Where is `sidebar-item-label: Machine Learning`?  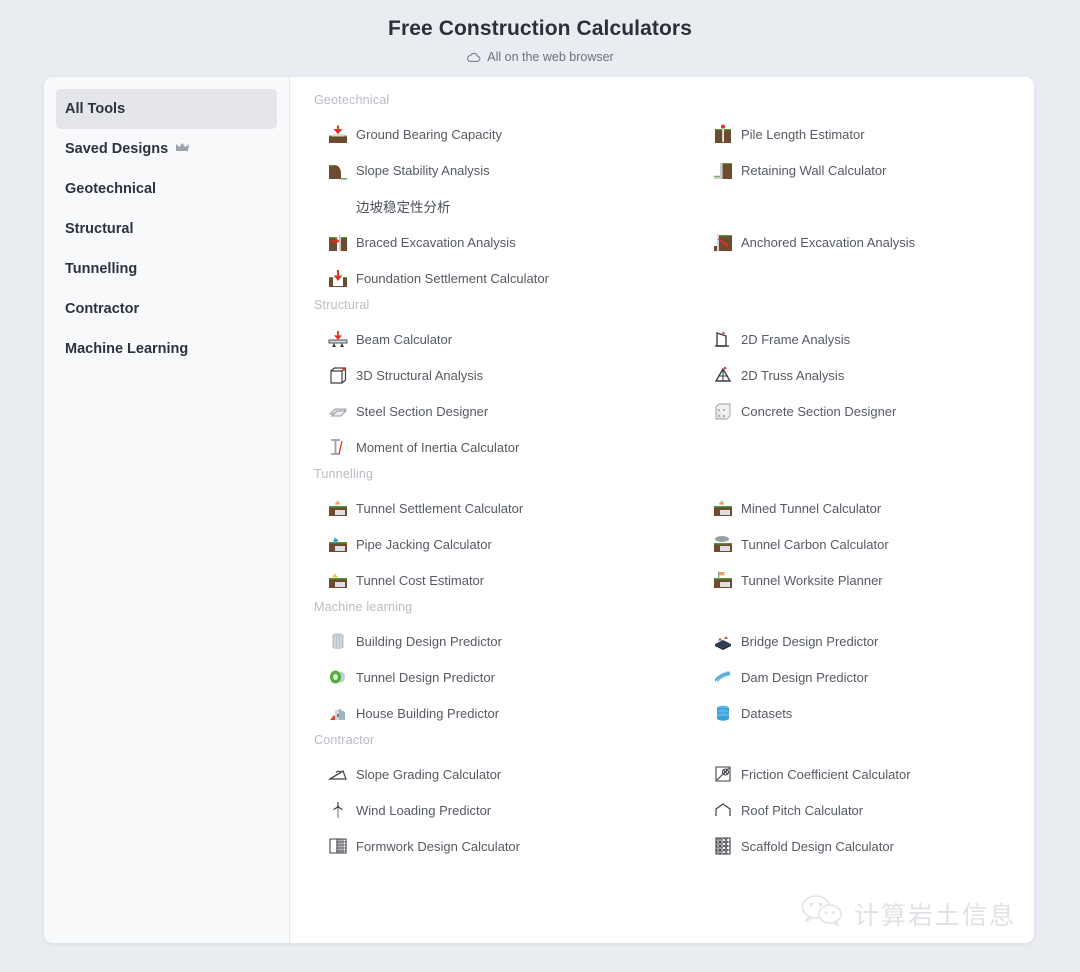 sidebar-item-label: Machine Learning is located at coordinates (127, 349).